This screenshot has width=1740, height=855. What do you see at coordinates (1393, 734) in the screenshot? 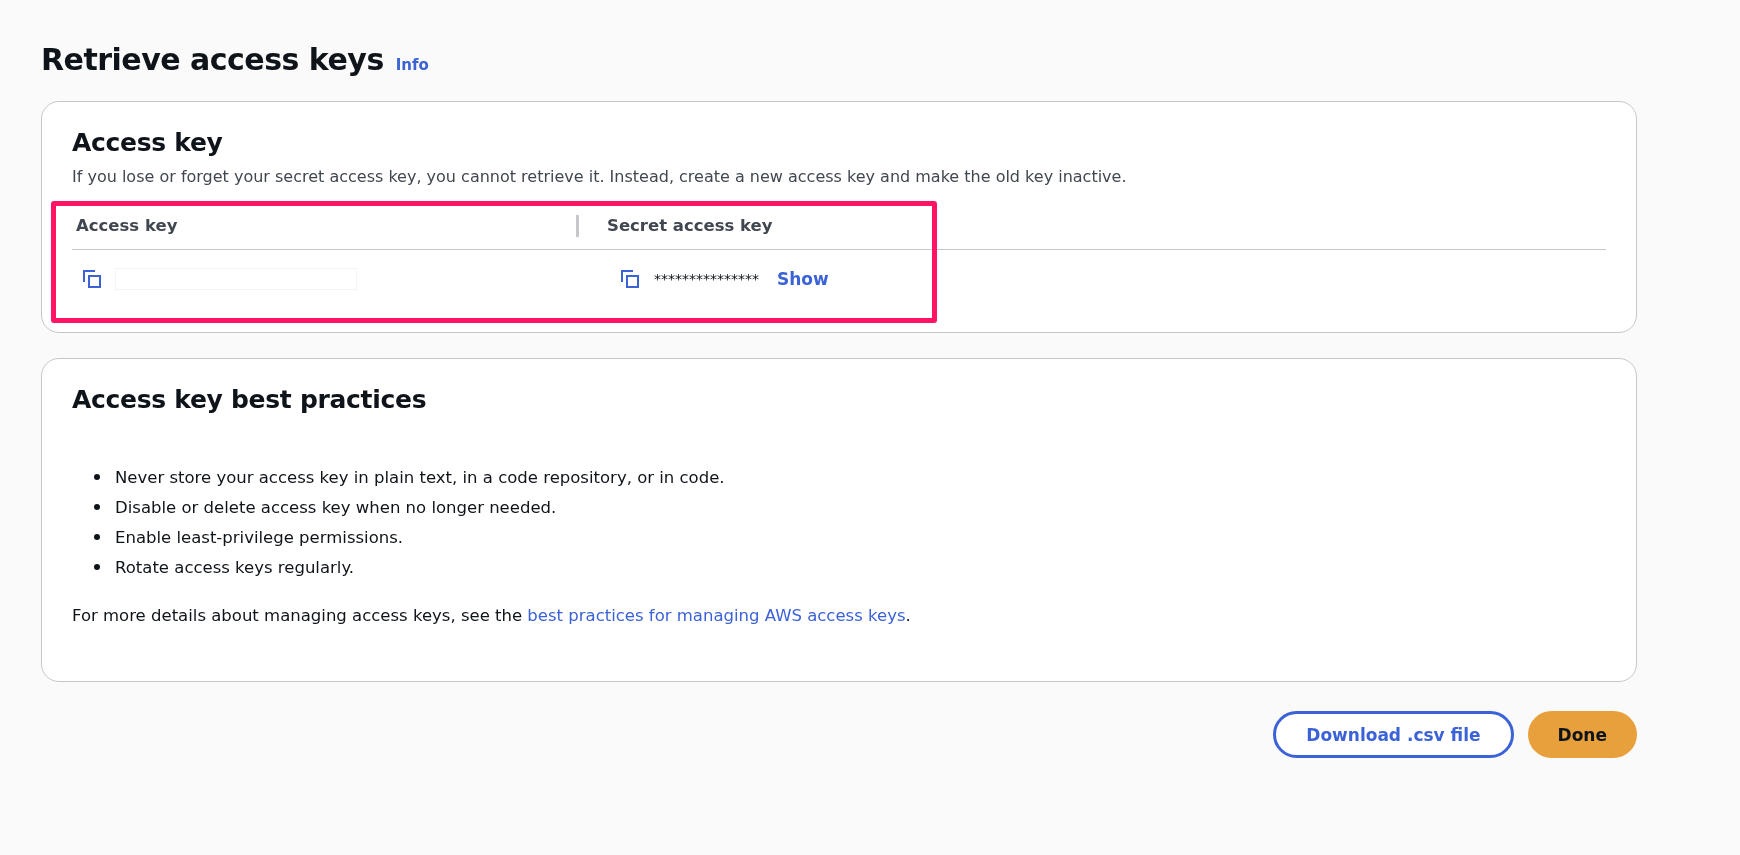
I see `download-button: Download .csv file` at bounding box center [1393, 734].